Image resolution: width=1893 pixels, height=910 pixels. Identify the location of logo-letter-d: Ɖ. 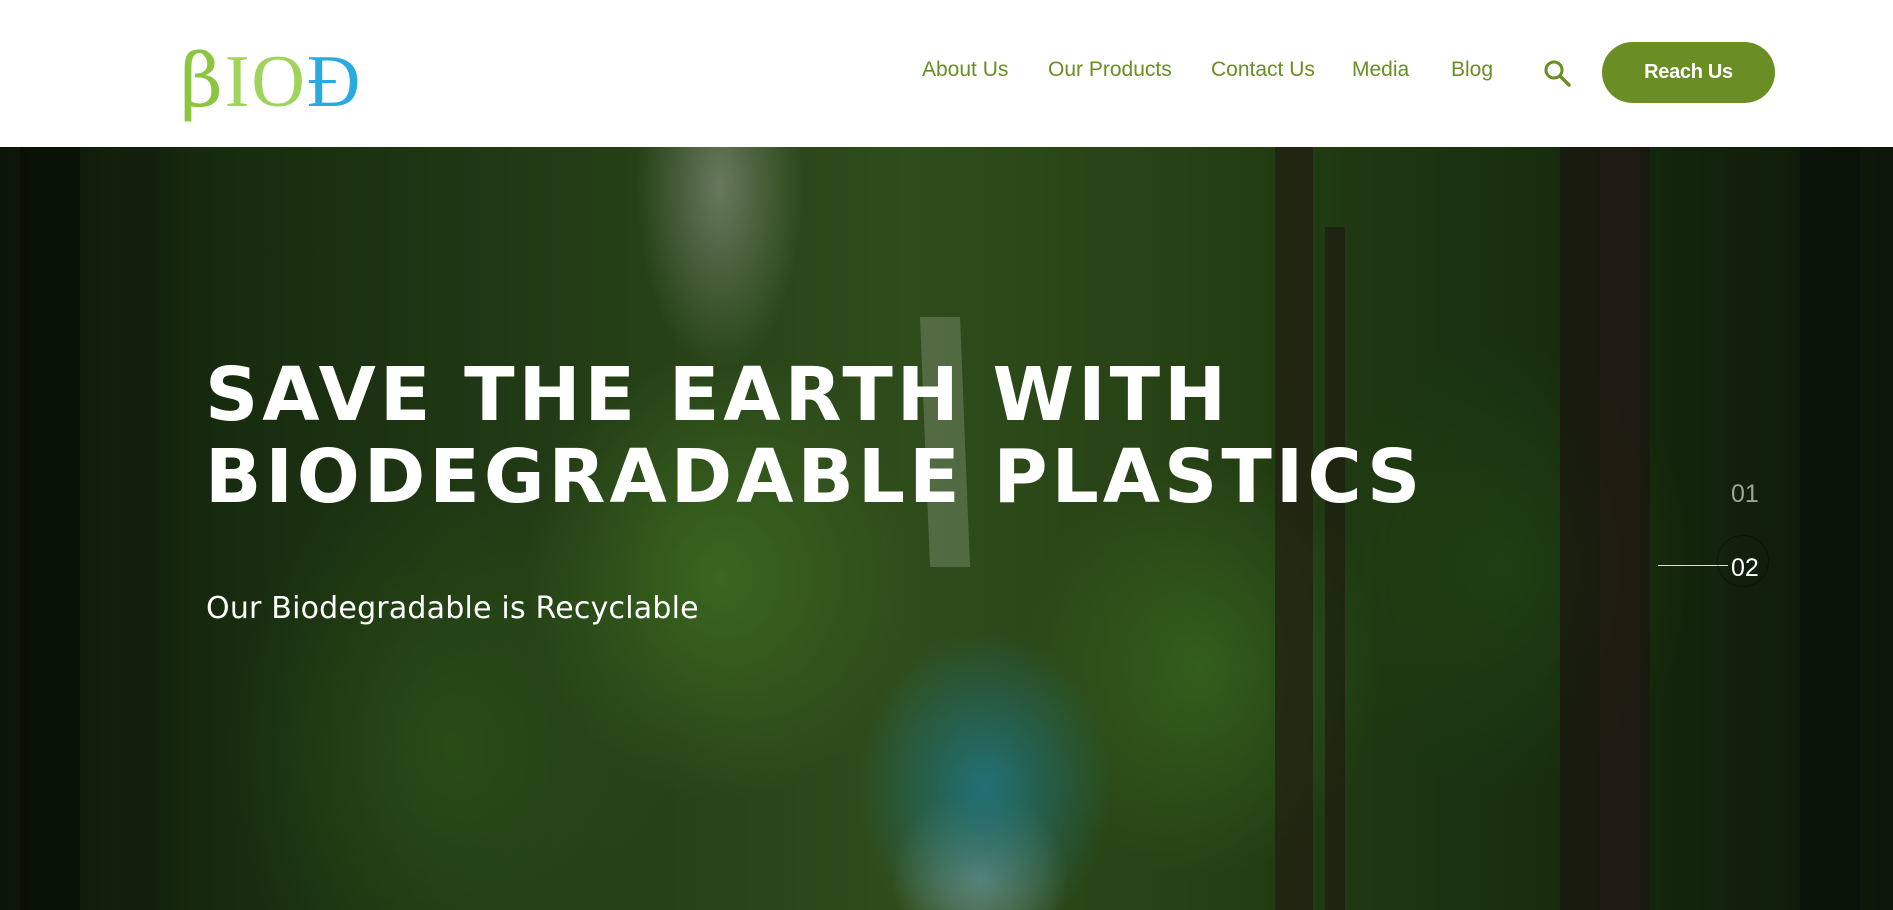
(334, 82).